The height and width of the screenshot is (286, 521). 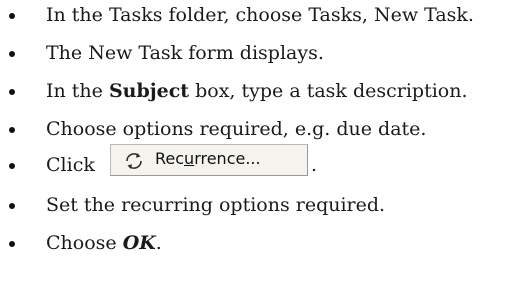 What do you see at coordinates (134, 161) in the screenshot?
I see `recurrence-arrows-icon` at bounding box center [134, 161].